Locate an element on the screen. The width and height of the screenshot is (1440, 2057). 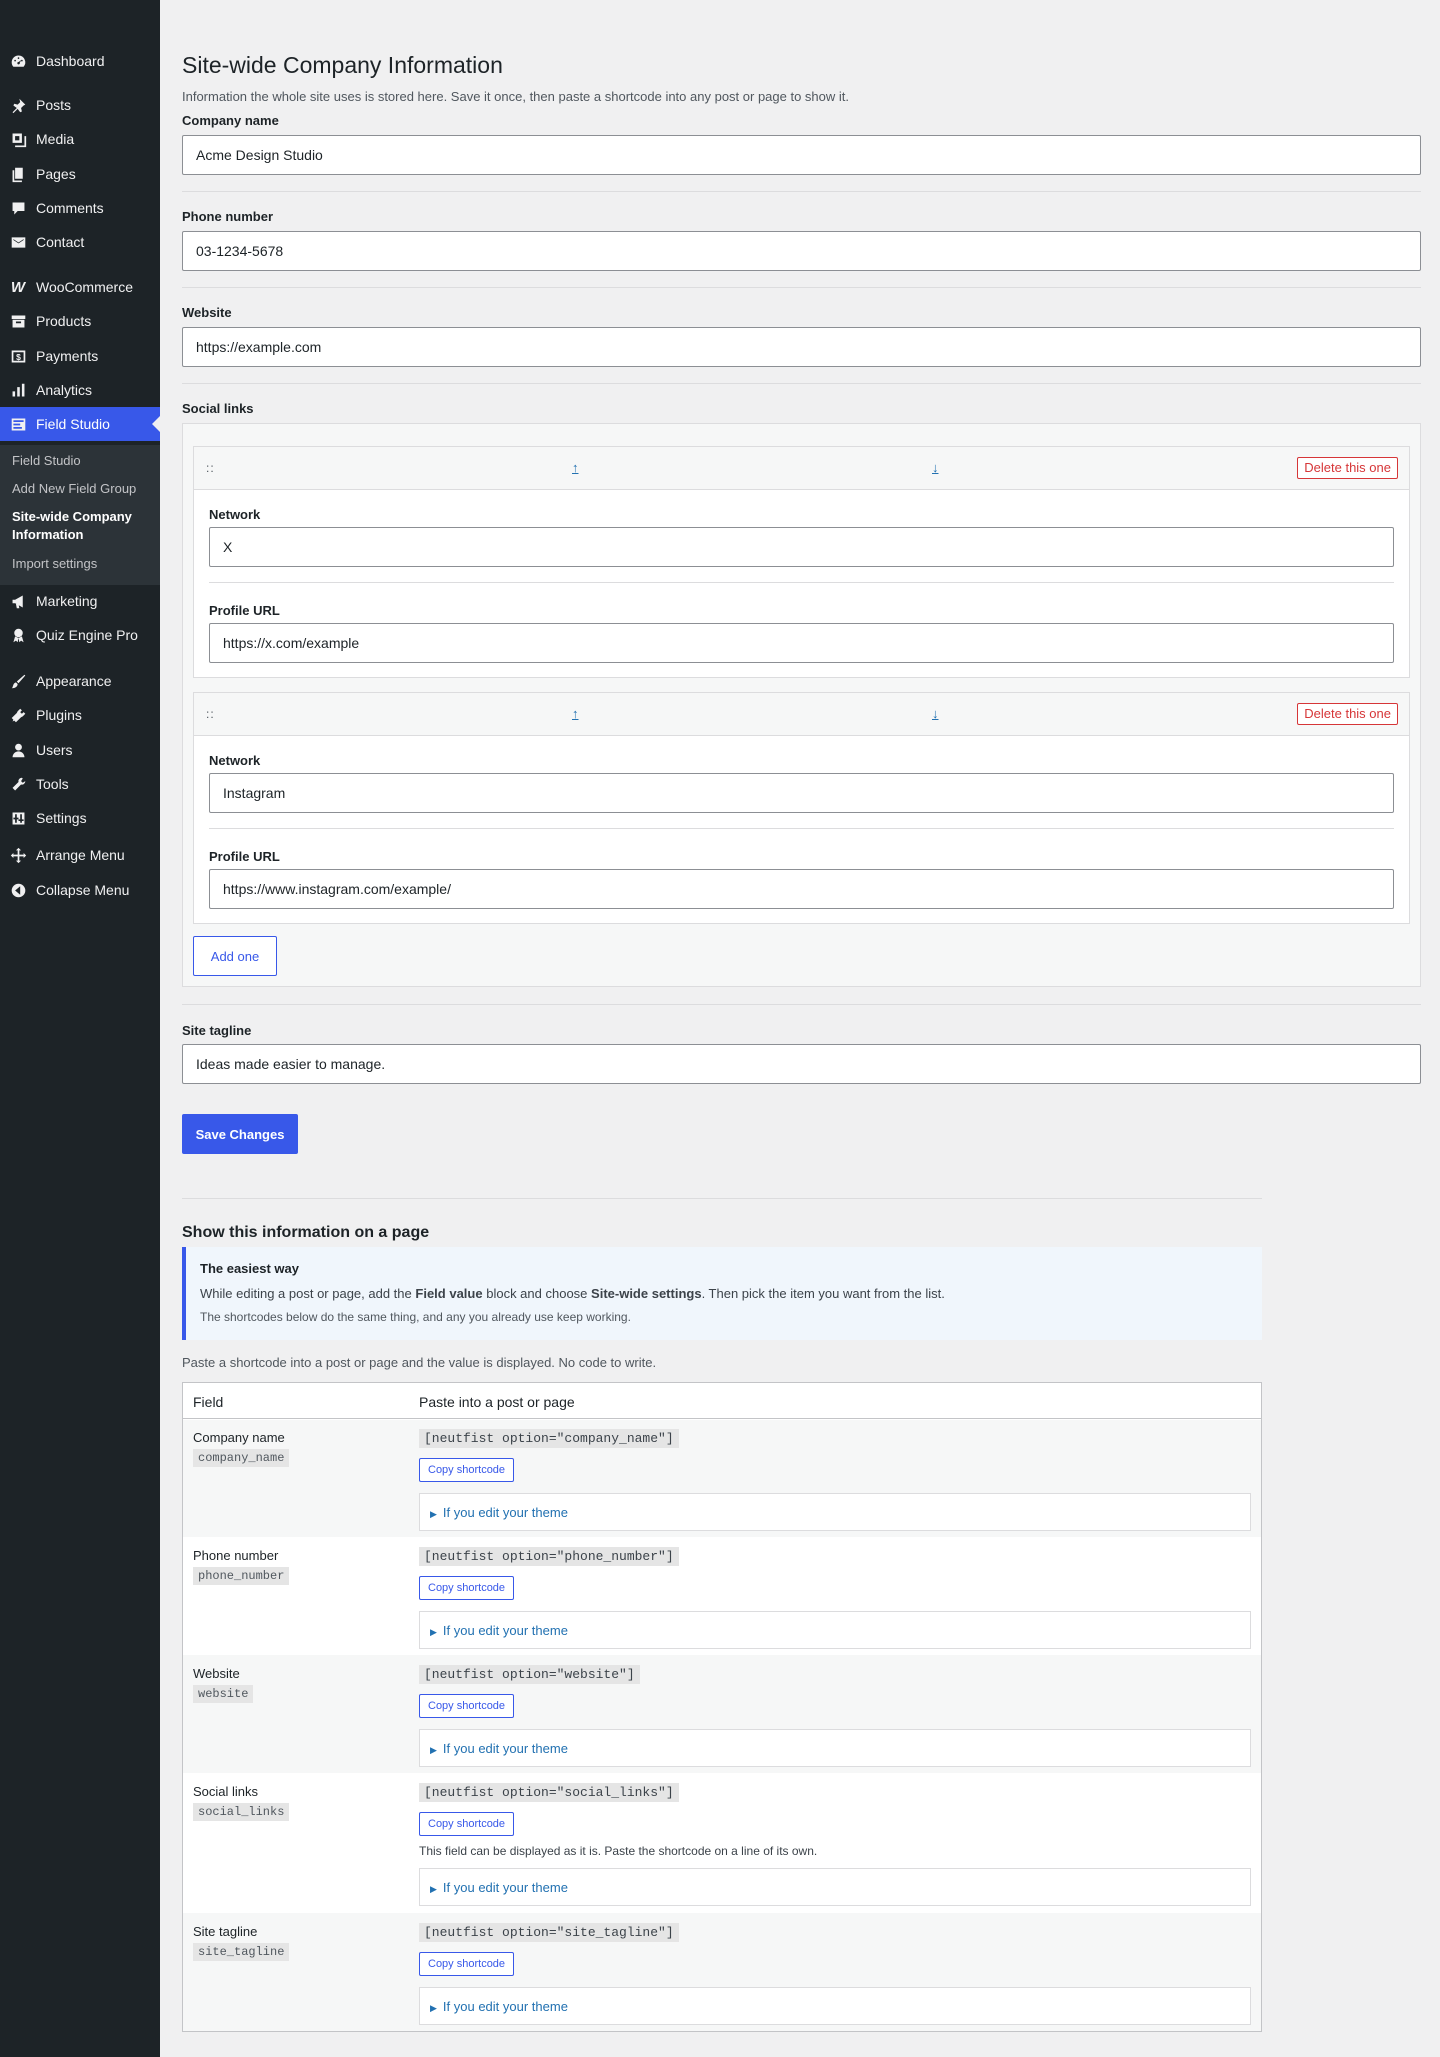
network-label: Network is located at coordinates (235, 760).